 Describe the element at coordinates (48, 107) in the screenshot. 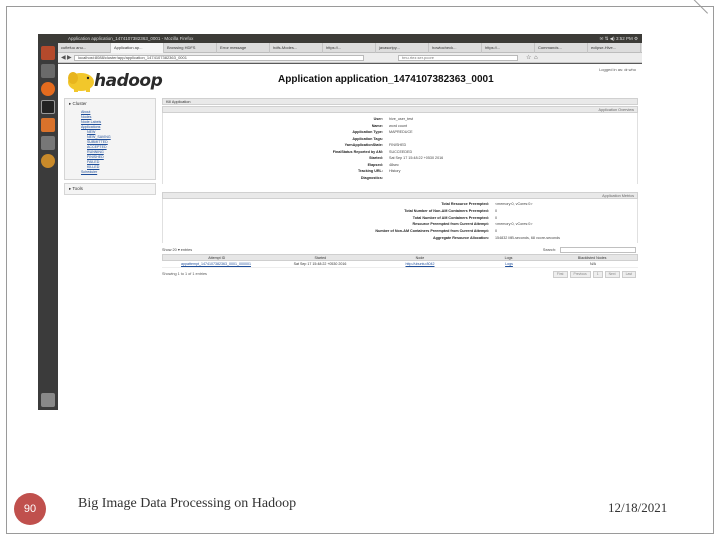

I see `terminal-icon` at that location.